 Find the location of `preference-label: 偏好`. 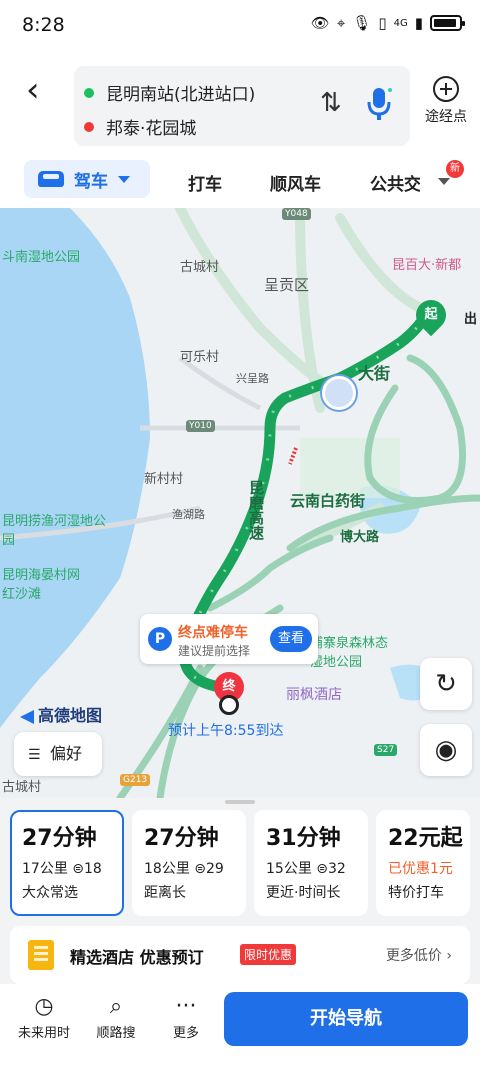

preference-label: 偏好 is located at coordinates (66, 753).